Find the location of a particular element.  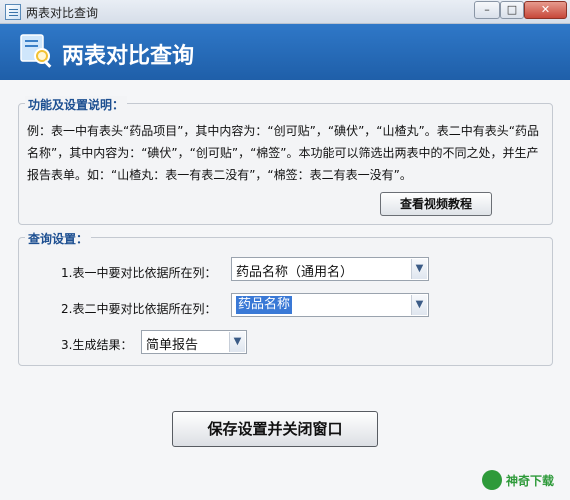

table1-column-value: 药品名称（通用名） is located at coordinates (295, 272).